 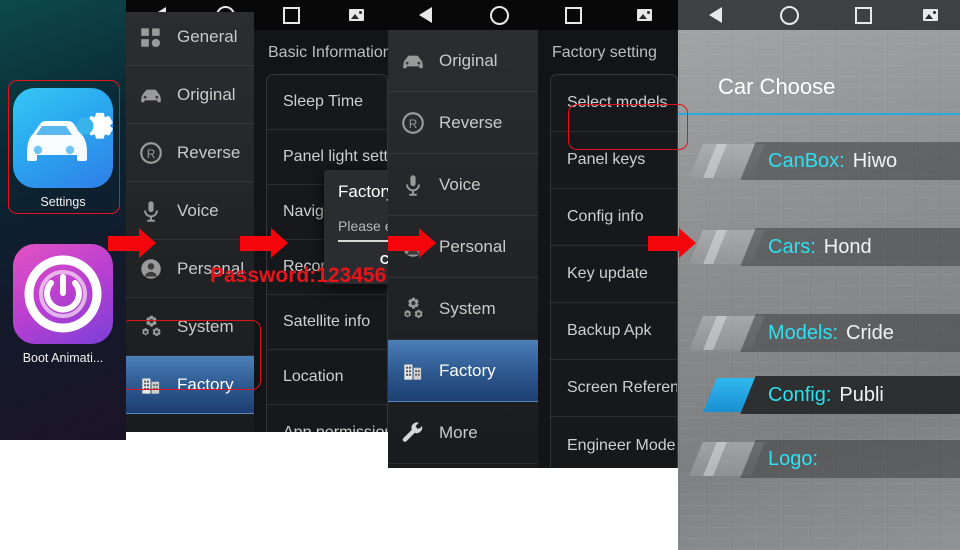 I want to click on sidebar-item-voice: Voice, so click(x=463, y=185).